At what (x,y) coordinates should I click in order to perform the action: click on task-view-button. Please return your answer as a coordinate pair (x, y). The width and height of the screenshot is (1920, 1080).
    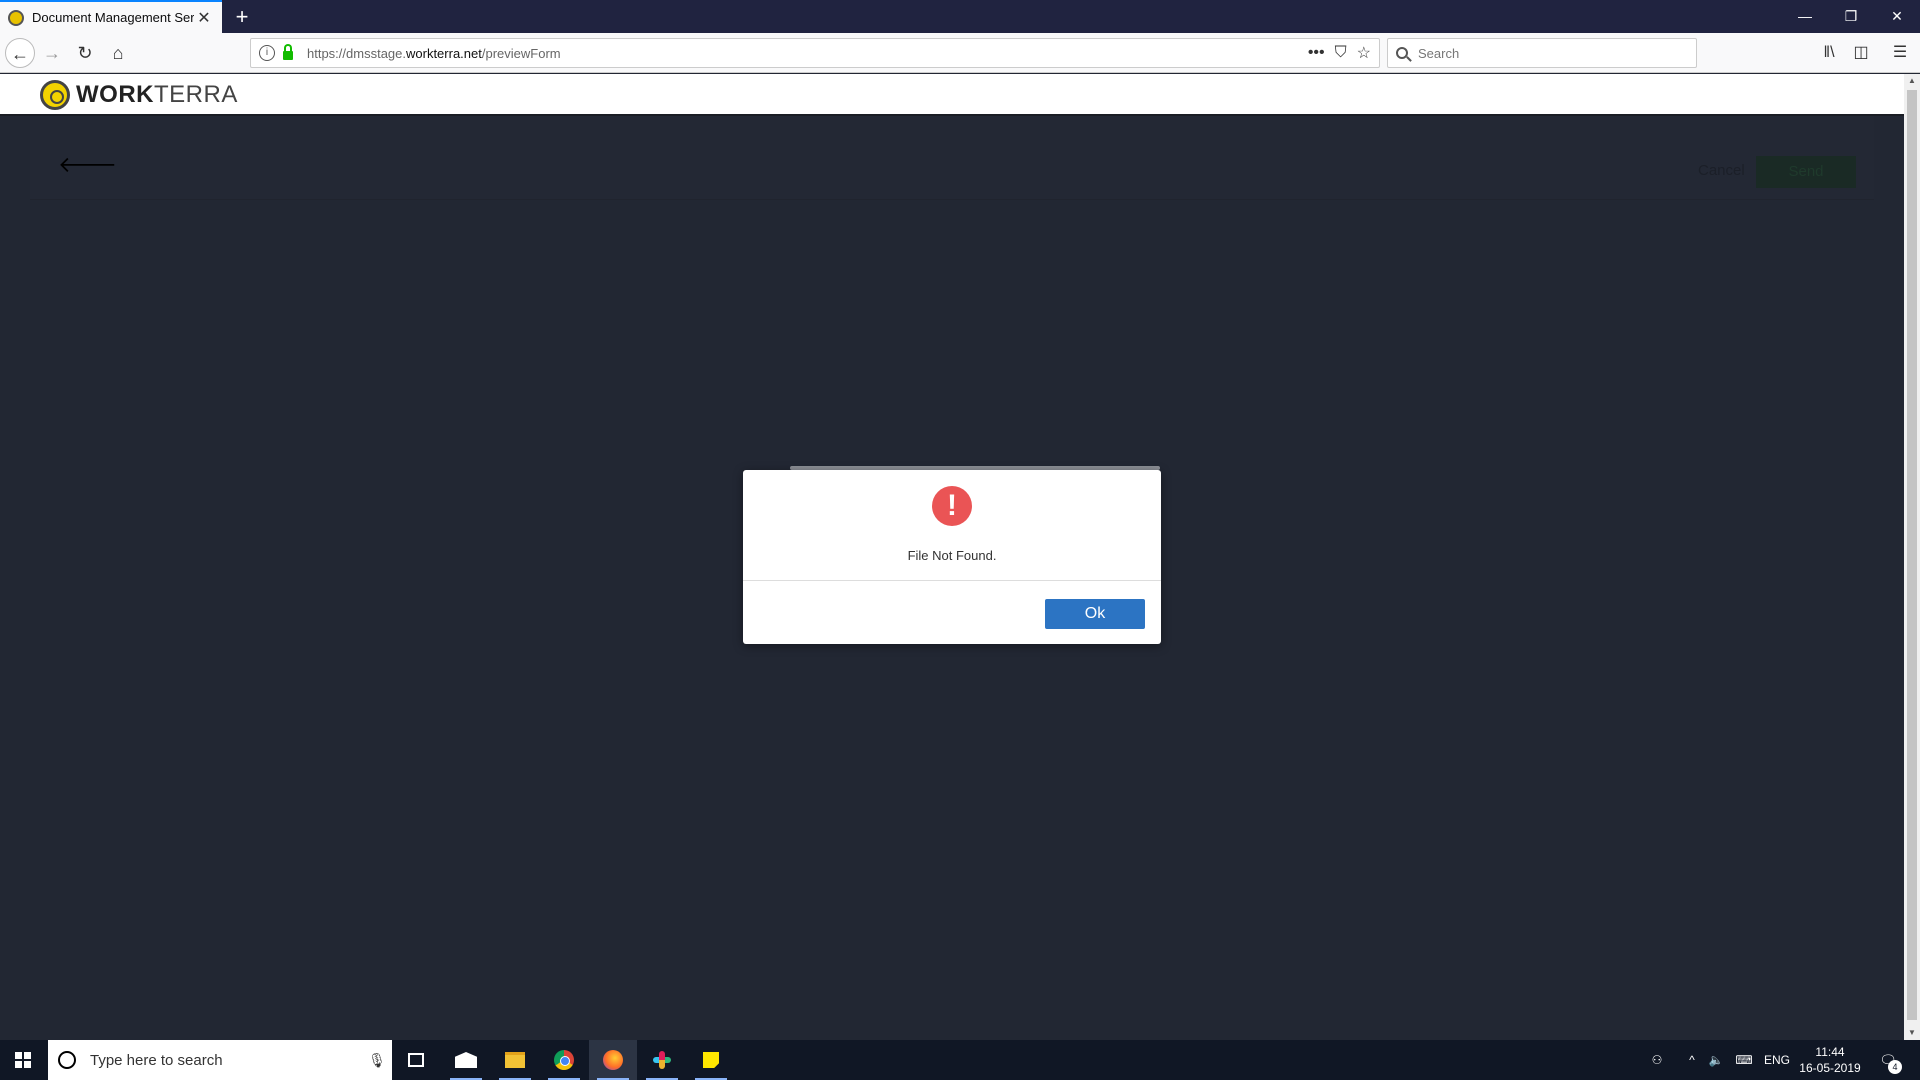
    Looking at the image, I should click on (416, 1060).